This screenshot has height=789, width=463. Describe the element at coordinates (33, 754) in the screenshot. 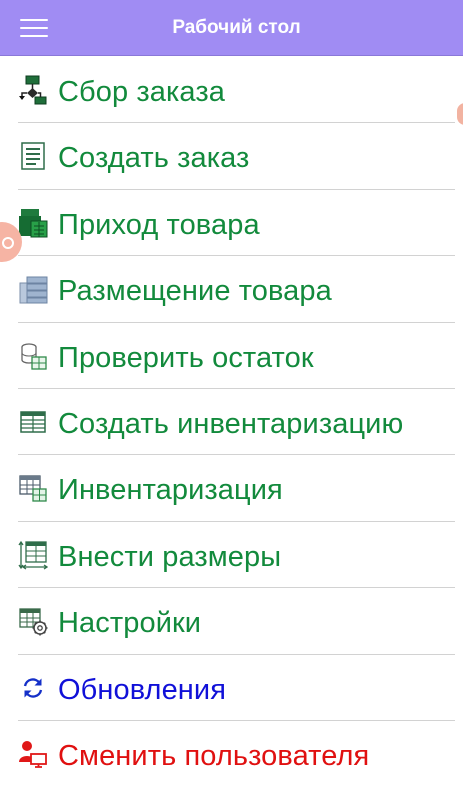

I see `switch-user-icon` at that location.